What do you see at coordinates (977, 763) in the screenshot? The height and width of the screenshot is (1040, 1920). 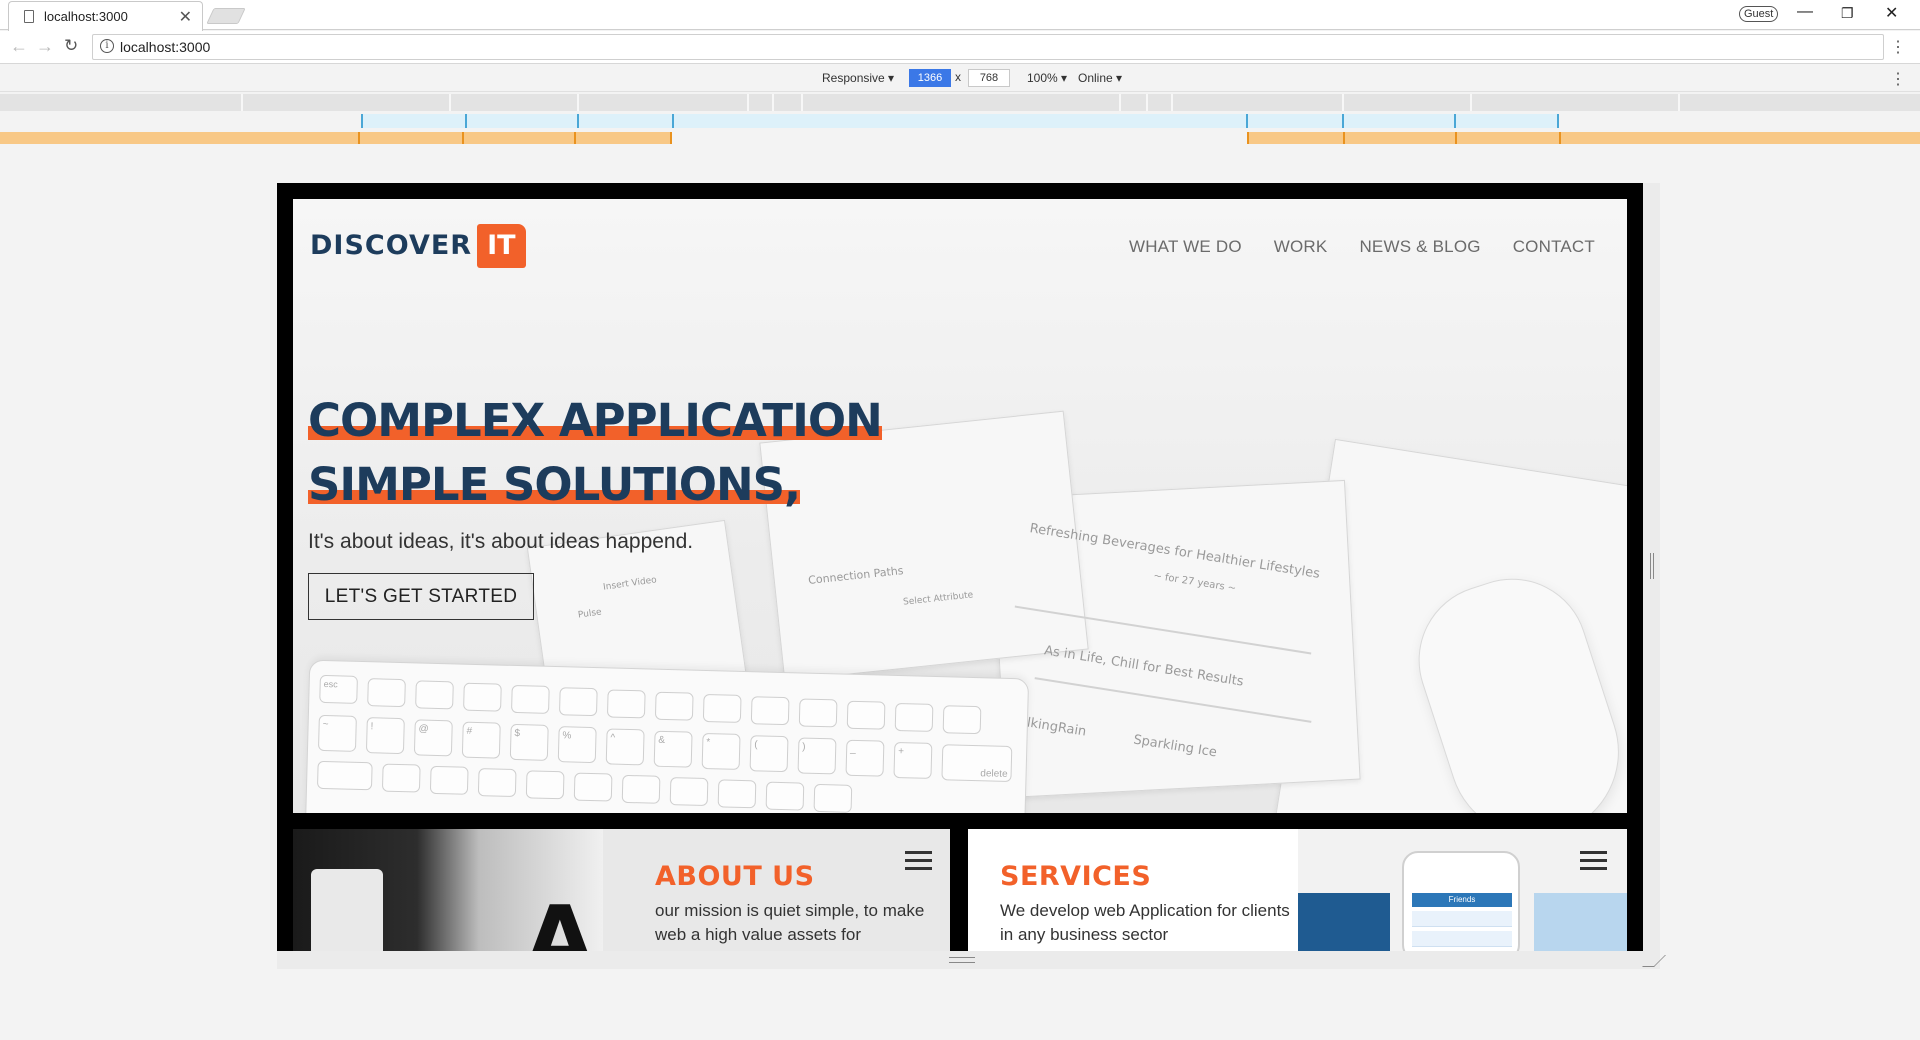 I see `keyboard-key: delete` at bounding box center [977, 763].